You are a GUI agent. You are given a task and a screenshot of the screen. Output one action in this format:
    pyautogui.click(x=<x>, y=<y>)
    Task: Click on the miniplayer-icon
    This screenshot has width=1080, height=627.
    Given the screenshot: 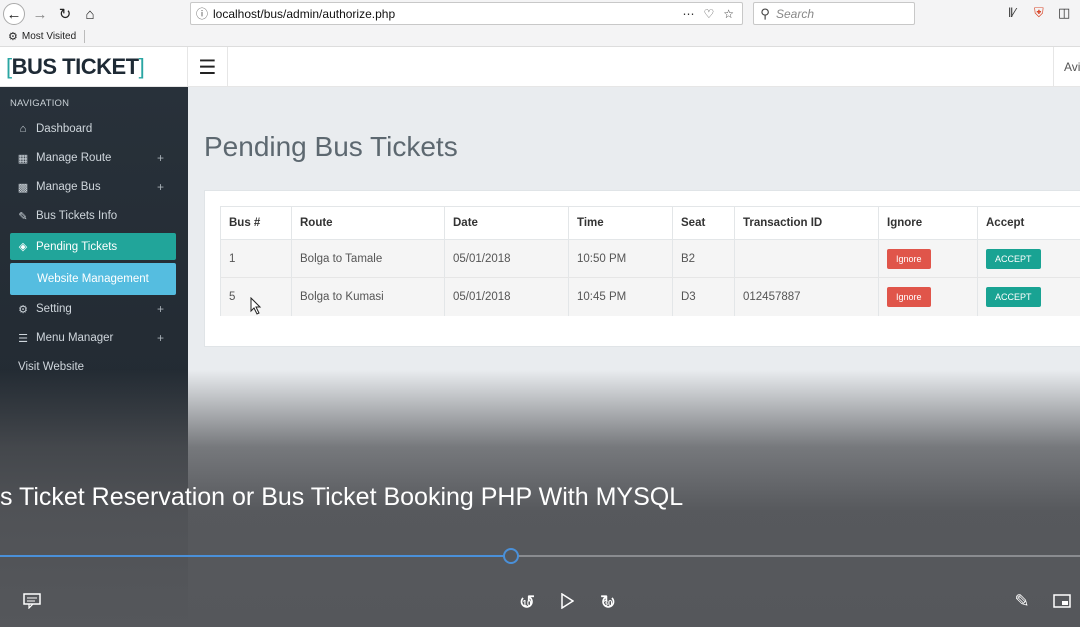 What is the action you would take?
    pyautogui.click(x=1062, y=601)
    